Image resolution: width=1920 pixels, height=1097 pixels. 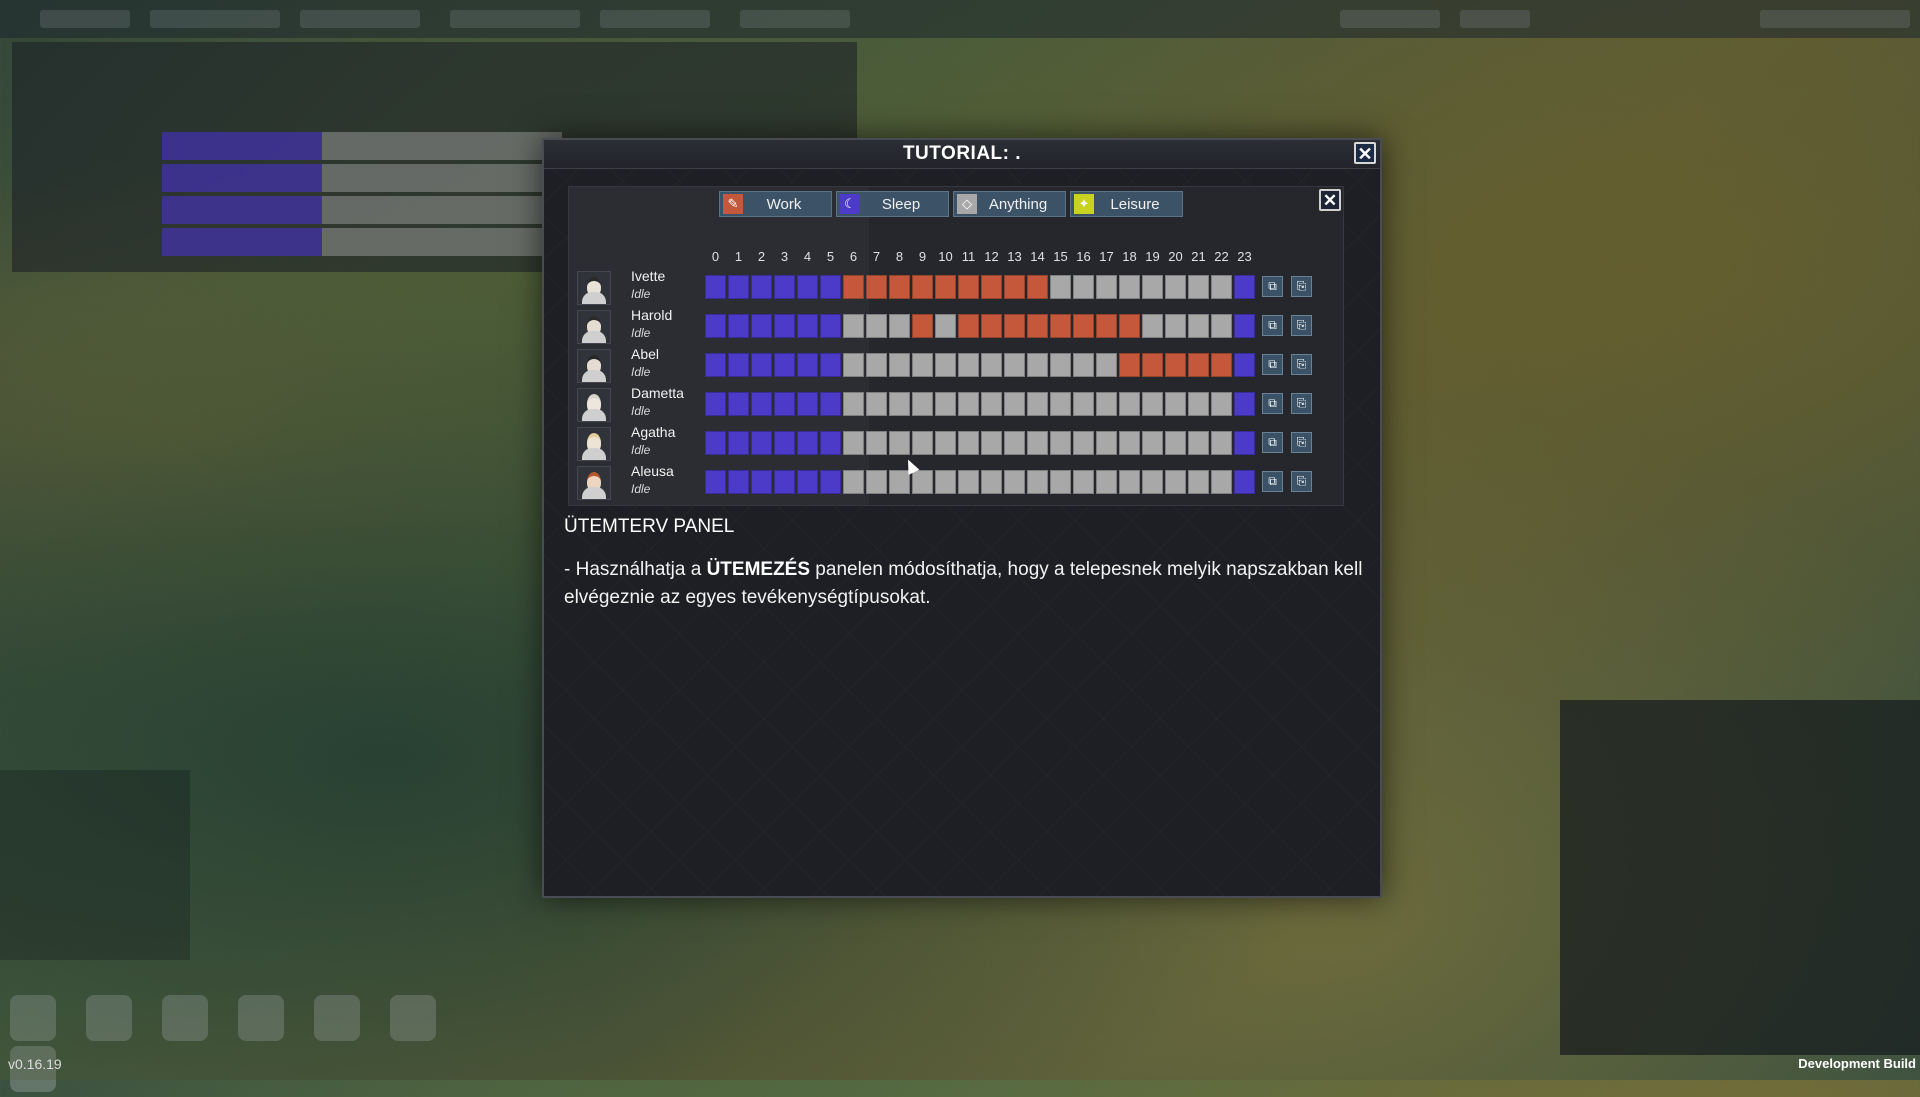 What do you see at coordinates (892, 204) in the screenshot?
I see `tab-sleep: ☾ Sleep` at bounding box center [892, 204].